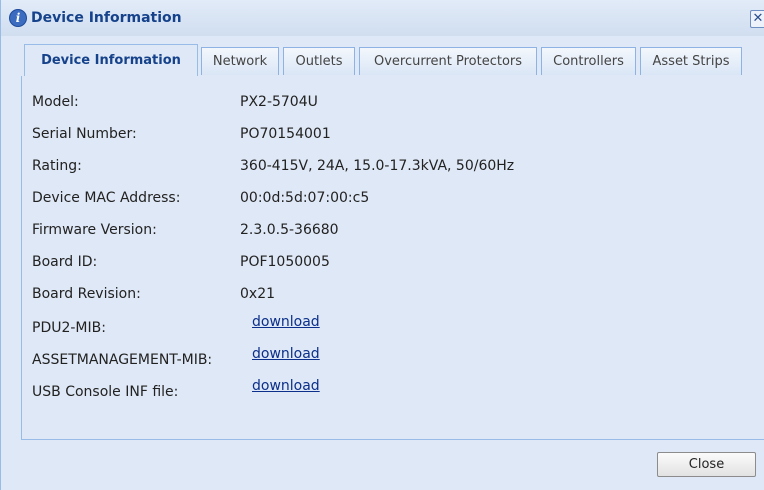  I want to click on tab-network: Network, so click(240, 61).